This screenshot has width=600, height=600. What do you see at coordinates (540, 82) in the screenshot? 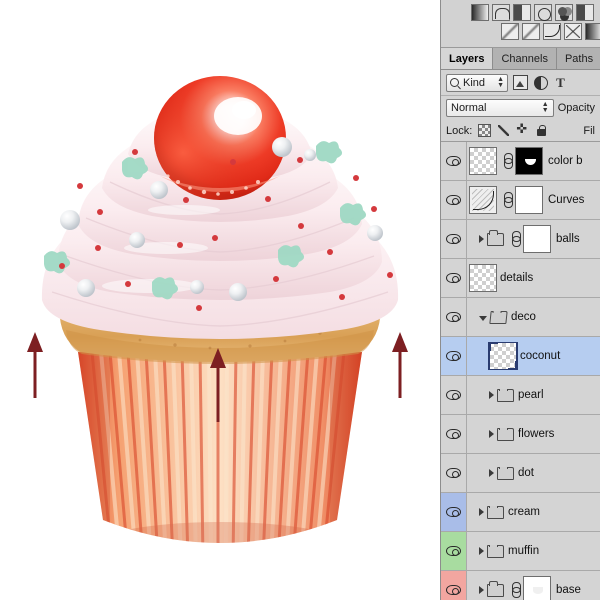
I see `adjustment-filter-icon` at bounding box center [540, 82].